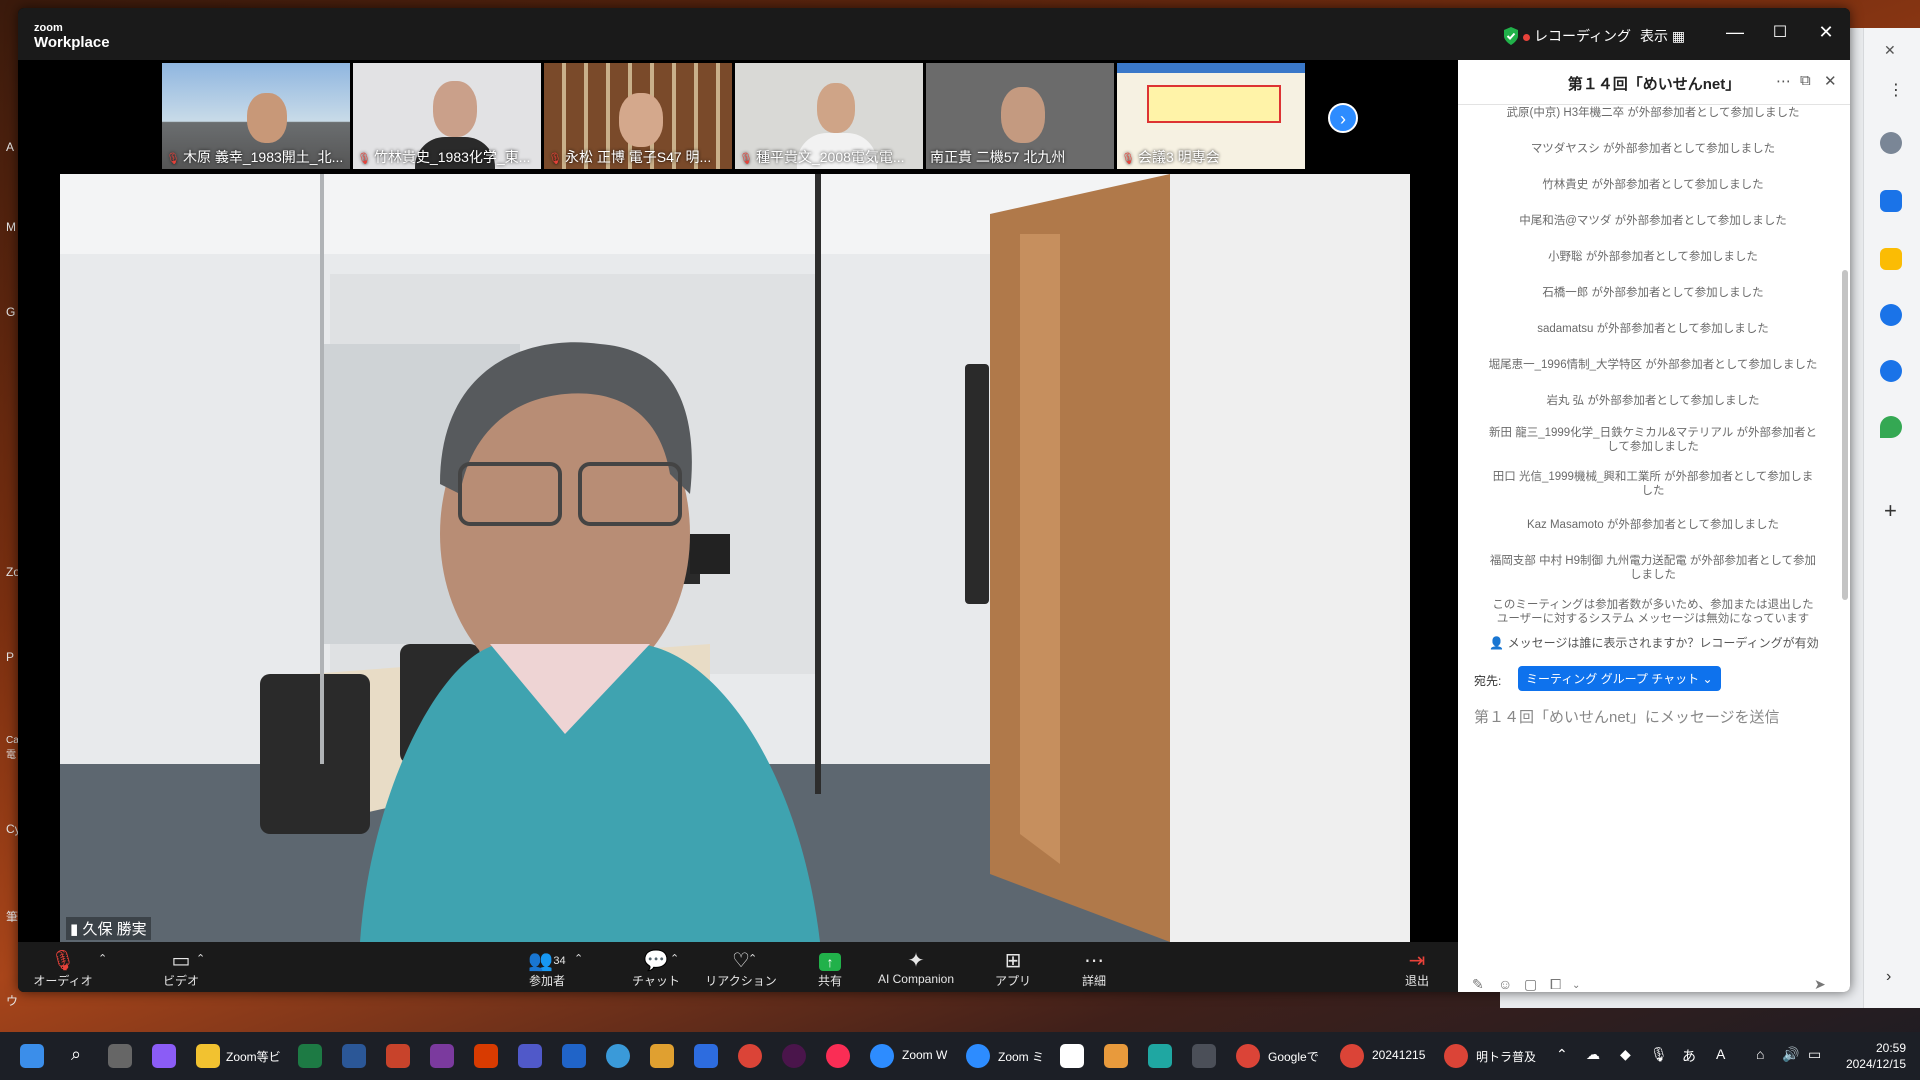  Describe the element at coordinates (1013, 969) in the screenshot. I see `apps-button: ⊞ アプリ` at that location.